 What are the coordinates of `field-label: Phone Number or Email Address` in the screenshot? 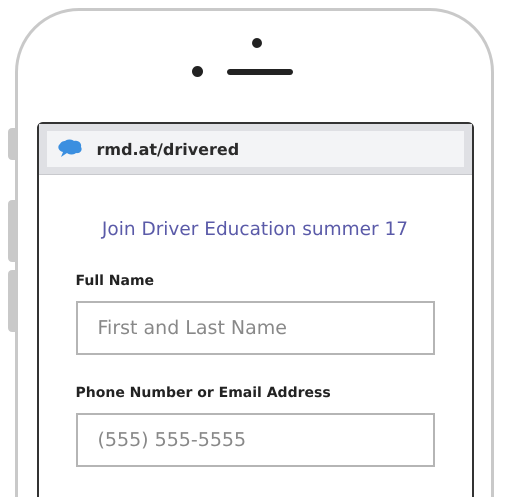 It's located at (204, 393).